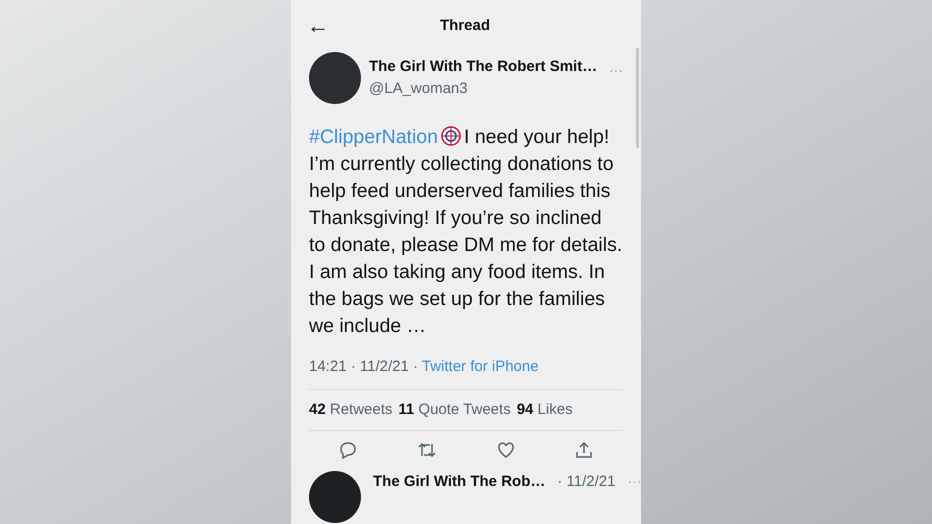 The height and width of the screenshot is (524, 932). I want to click on engagement-count: 11 Quote Tweets, so click(454, 409).